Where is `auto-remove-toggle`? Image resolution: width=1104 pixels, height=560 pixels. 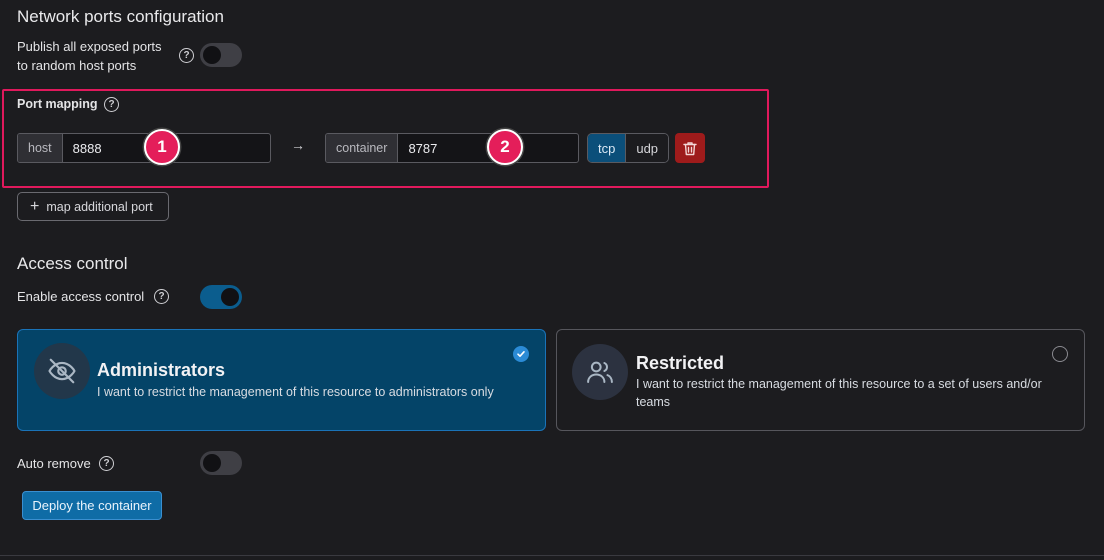 auto-remove-toggle is located at coordinates (221, 463).